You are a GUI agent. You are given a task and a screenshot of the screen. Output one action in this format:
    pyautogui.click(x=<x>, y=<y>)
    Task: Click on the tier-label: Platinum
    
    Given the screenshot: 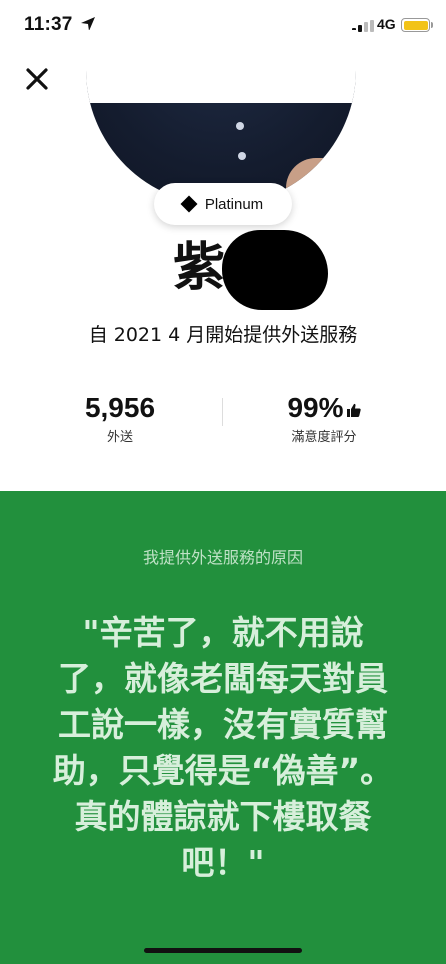 What is the action you would take?
    pyautogui.click(x=234, y=204)
    